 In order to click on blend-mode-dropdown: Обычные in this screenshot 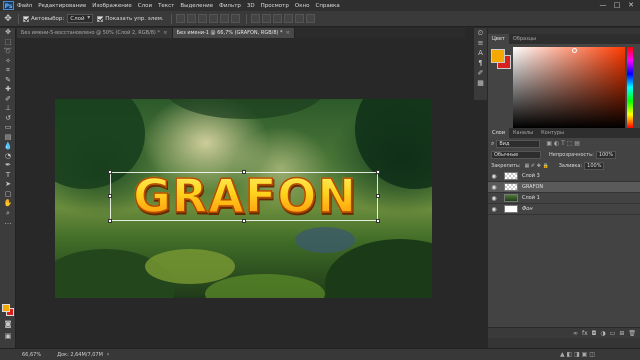, I will do `click(516, 154)`.